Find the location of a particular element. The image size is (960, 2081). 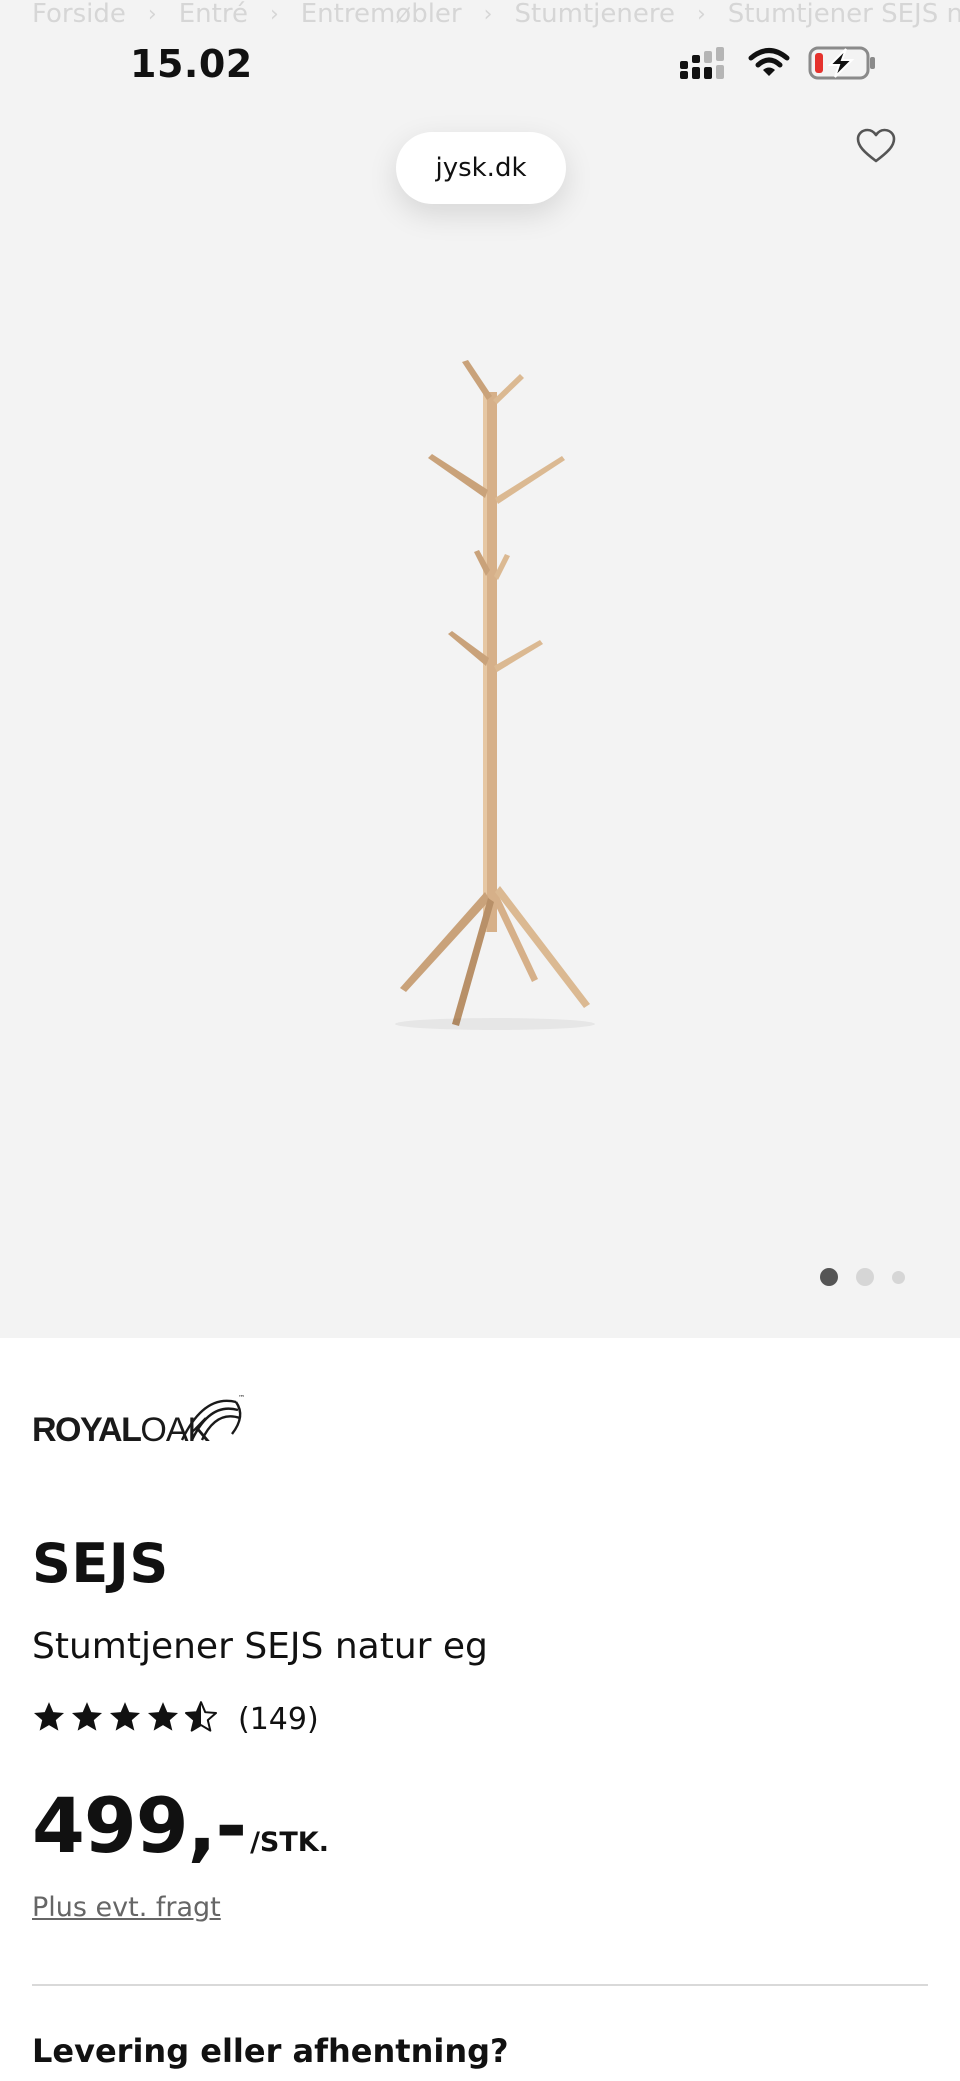

product-subtitle: Stumtjener SEJS natur eg is located at coordinates (260, 1646).